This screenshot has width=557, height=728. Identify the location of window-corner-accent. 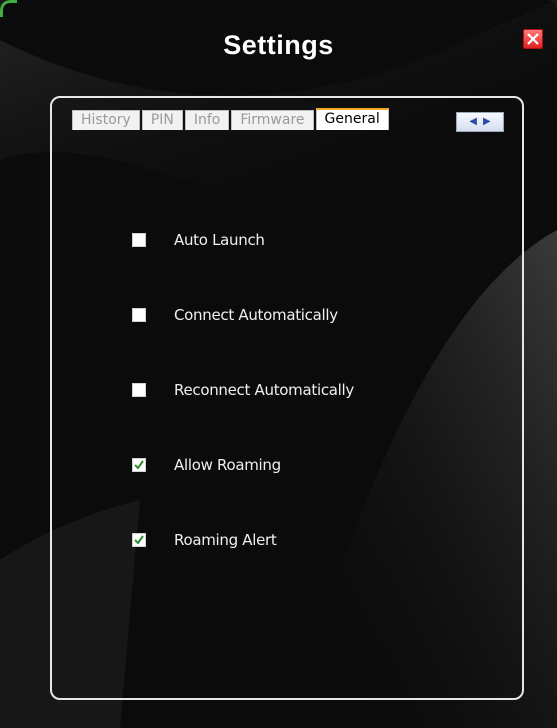
(8, 8).